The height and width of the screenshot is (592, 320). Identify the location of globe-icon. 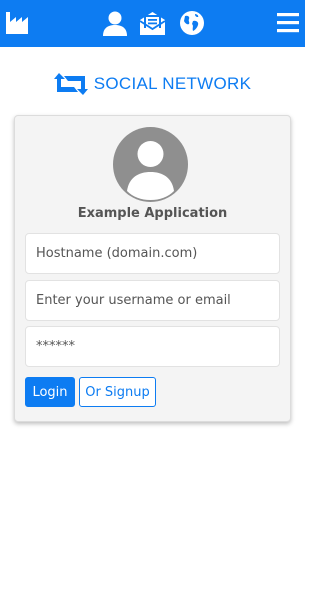
(192, 23).